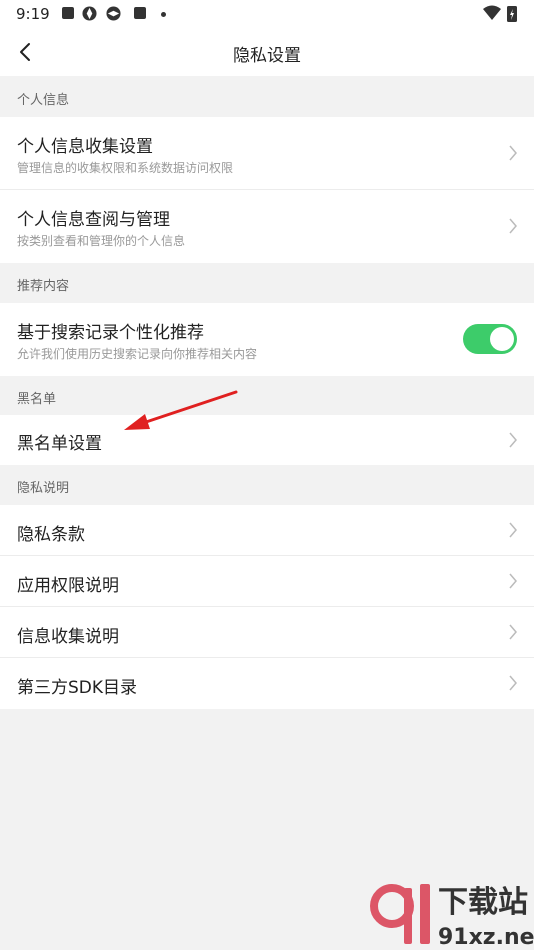  What do you see at coordinates (267, 530) in the screenshot?
I see `privacy-terms-item: 隐私条款` at bounding box center [267, 530].